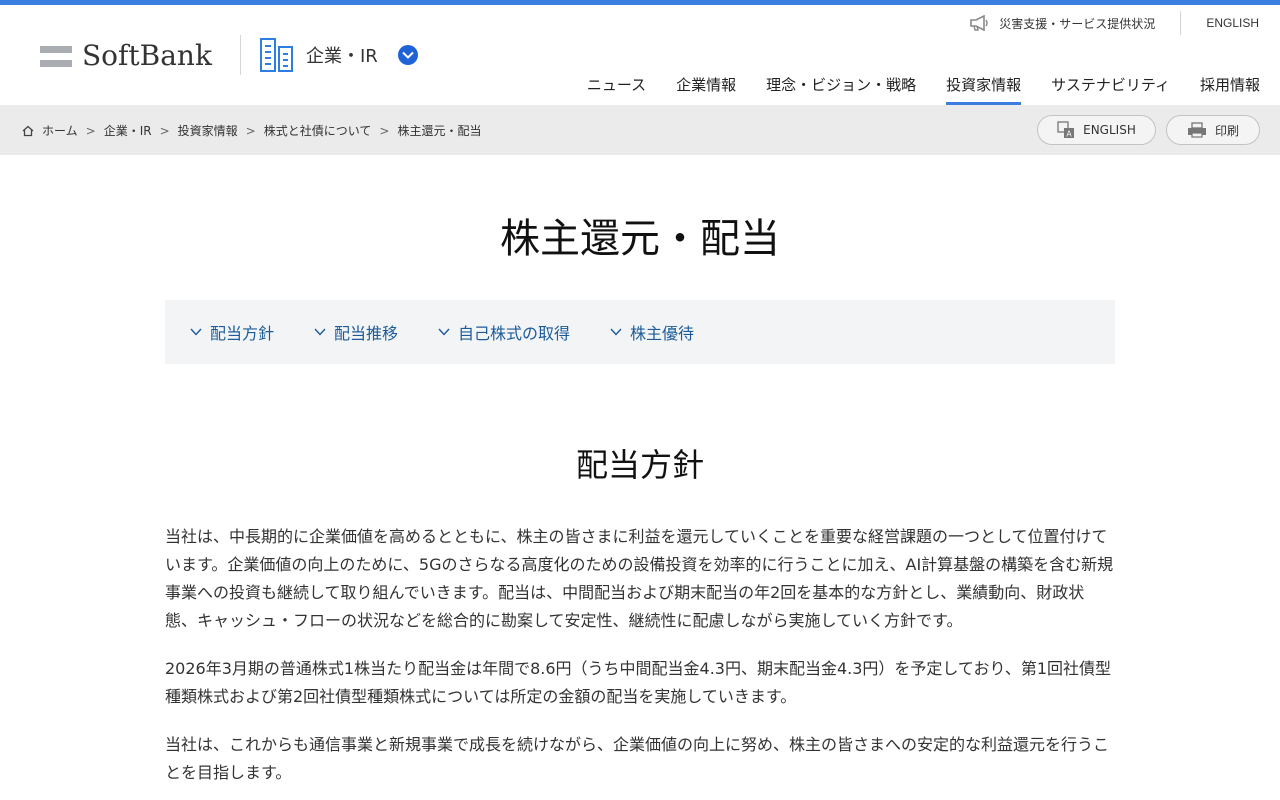  What do you see at coordinates (1069, 134) in the screenshot?
I see `svg-text: A` at bounding box center [1069, 134].